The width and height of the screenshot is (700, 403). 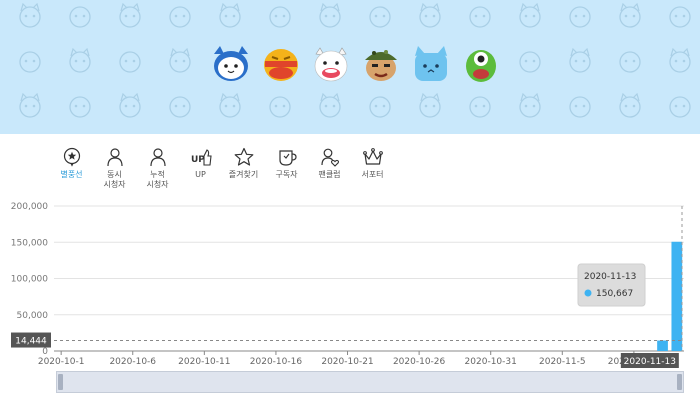 I want to click on x-tick-label: 2020-10-31, so click(x=491, y=362).